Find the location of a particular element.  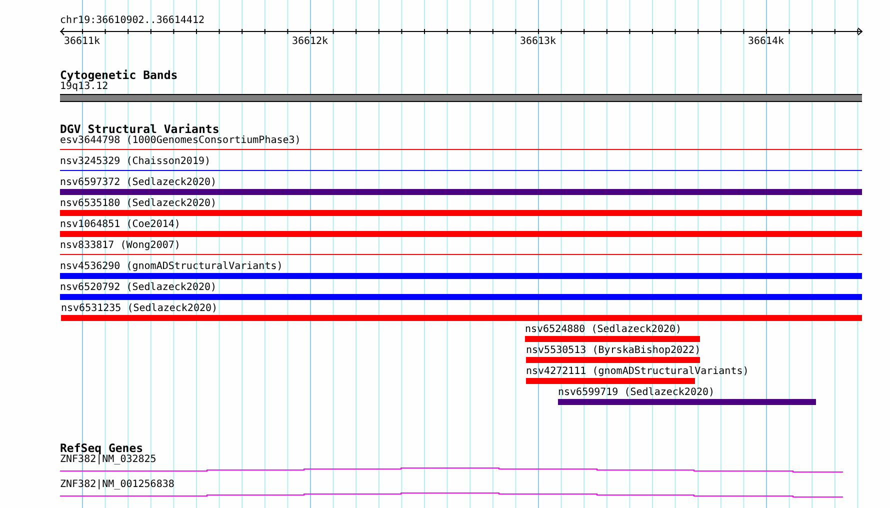

variant-label: nsv3245329 (Chaisson2019) is located at coordinates (136, 162).